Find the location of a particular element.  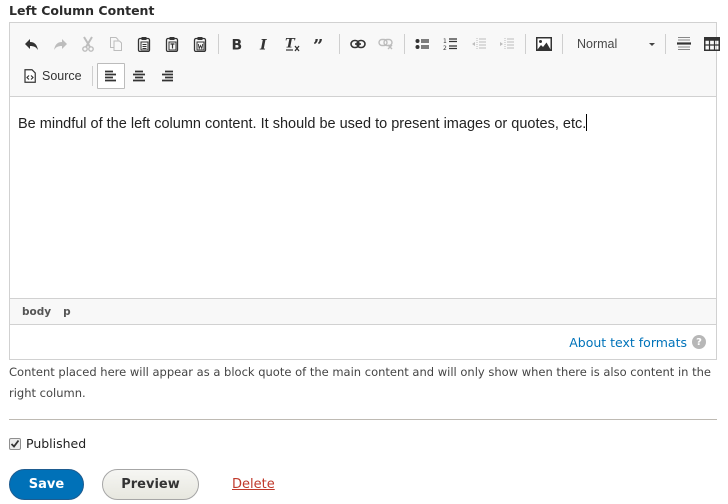

paste-icon is located at coordinates (144, 44).